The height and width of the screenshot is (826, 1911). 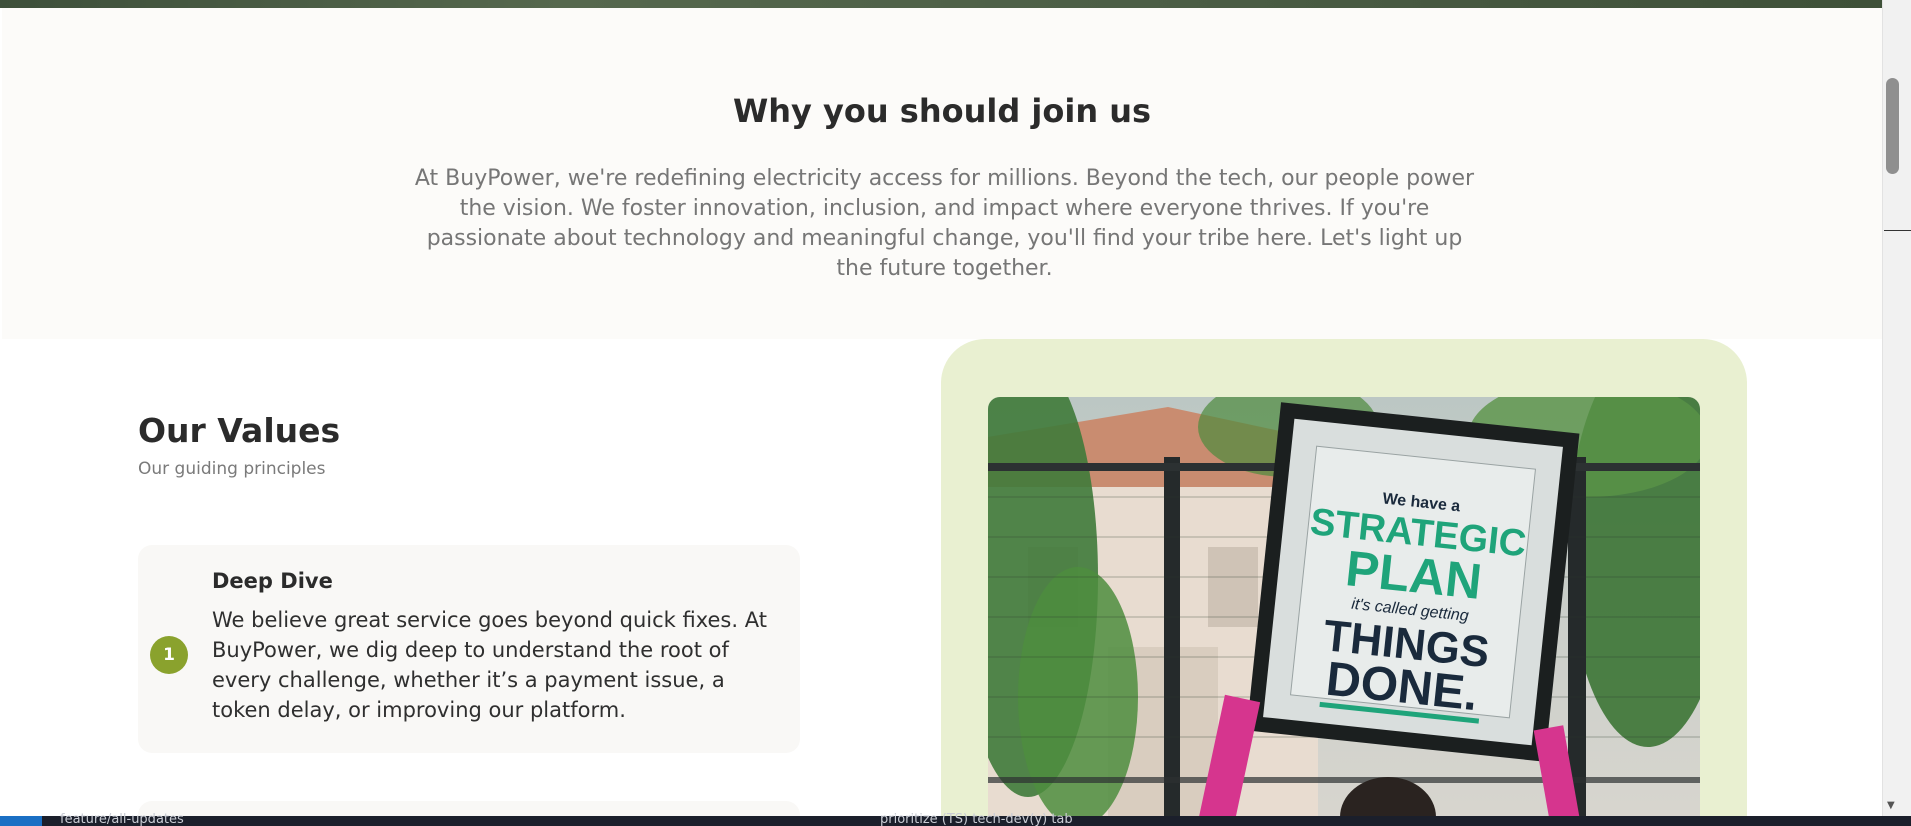 What do you see at coordinates (21, 821) in the screenshot?
I see `windows-start-icon` at bounding box center [21, 821].